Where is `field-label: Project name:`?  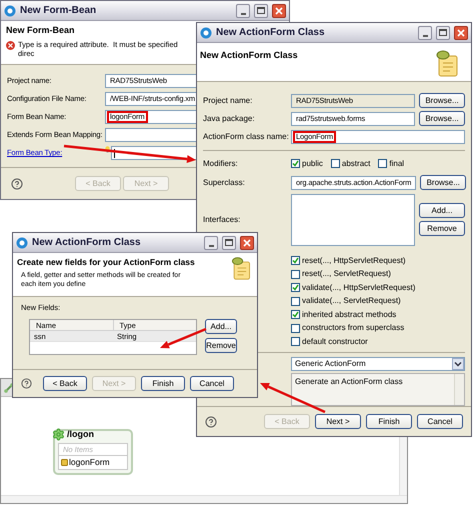 field-label: Project name: is located at coordinates (228, 100).